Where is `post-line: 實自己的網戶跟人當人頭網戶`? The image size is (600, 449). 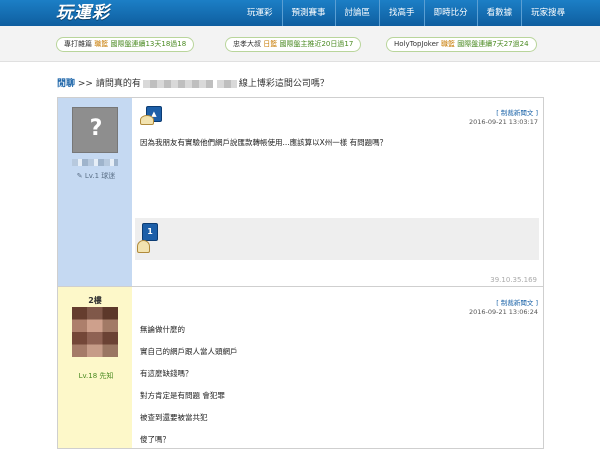
post-line: 實自己的網戶跟人當人頭網戶 is located at coordinates (189, 351).